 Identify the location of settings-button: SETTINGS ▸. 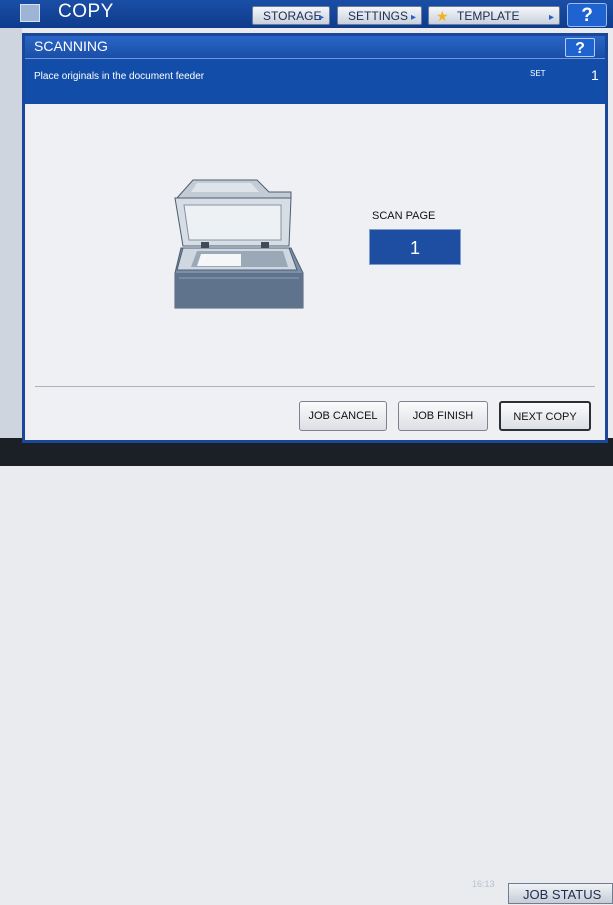
(379, 15).